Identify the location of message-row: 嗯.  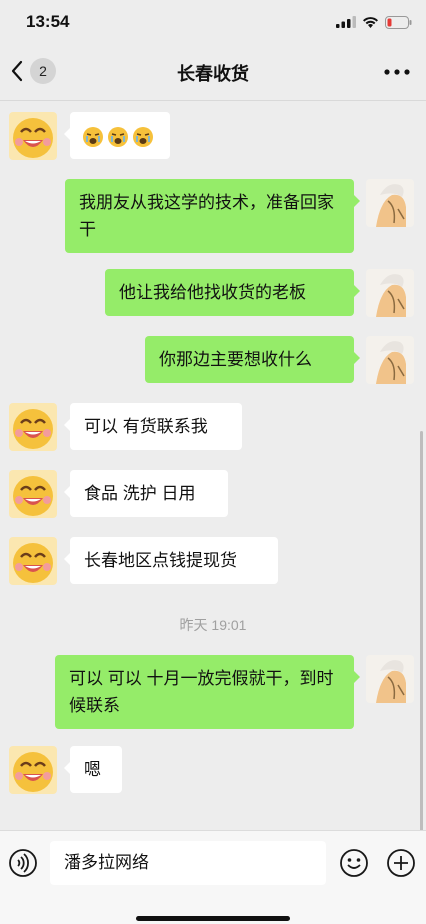
(213, 770).